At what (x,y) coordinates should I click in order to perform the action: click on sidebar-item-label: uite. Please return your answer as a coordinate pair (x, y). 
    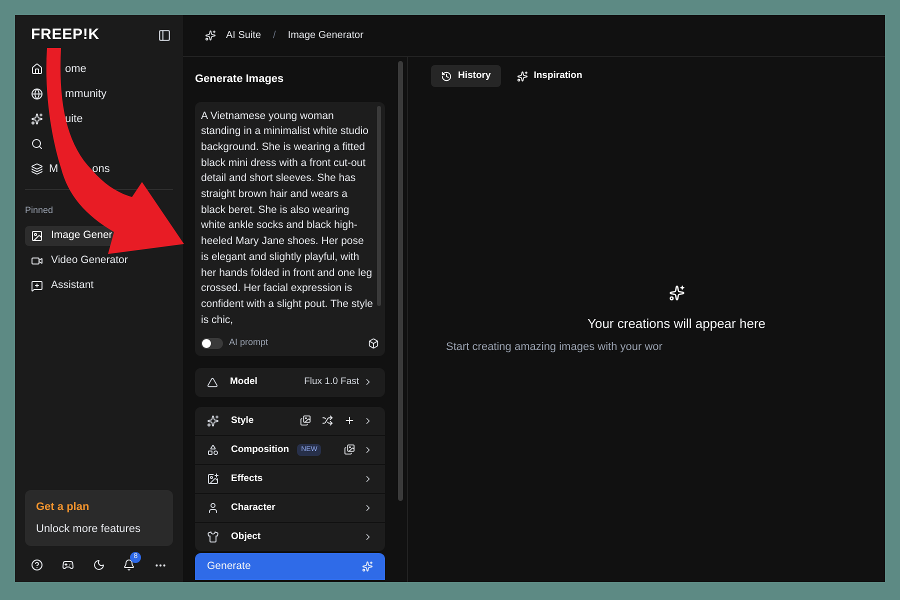
    Looking at the image, I should click on (74, 119).